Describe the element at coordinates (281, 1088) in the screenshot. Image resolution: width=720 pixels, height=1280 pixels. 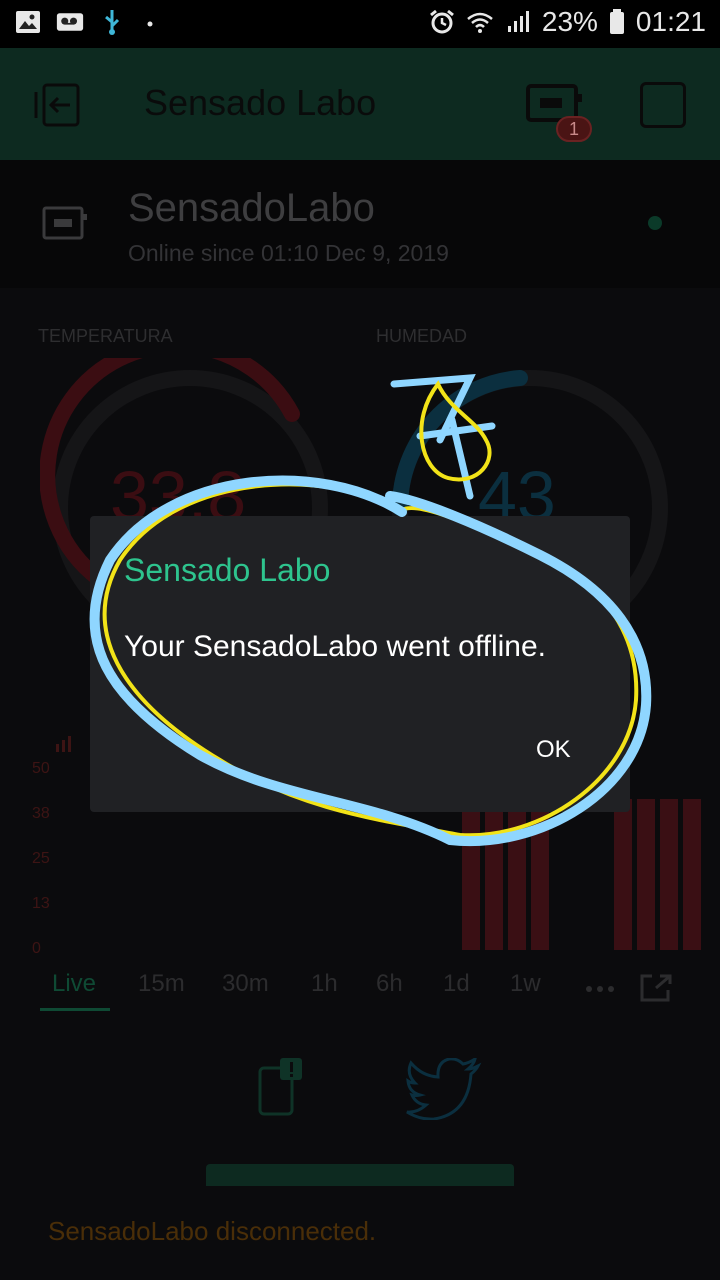
I see `notification-icon` at that location.